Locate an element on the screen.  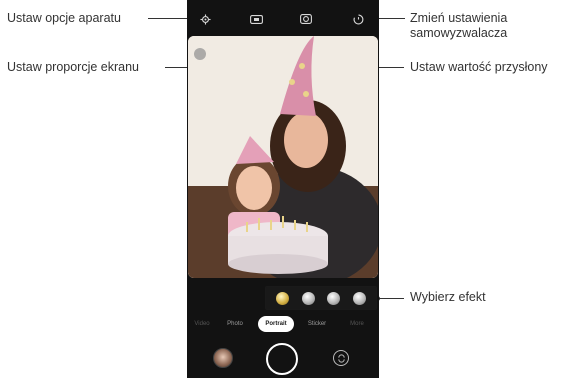
switch-camera-icon is located at coordinates (341, 358).